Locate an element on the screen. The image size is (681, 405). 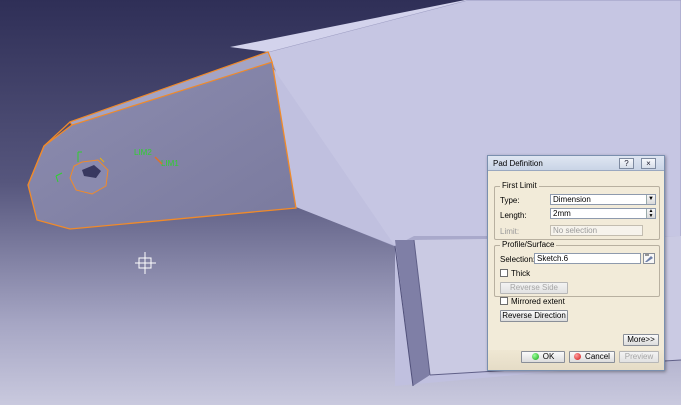
length-spinner: ▲ ▼ is located at coordinates (650, 213).